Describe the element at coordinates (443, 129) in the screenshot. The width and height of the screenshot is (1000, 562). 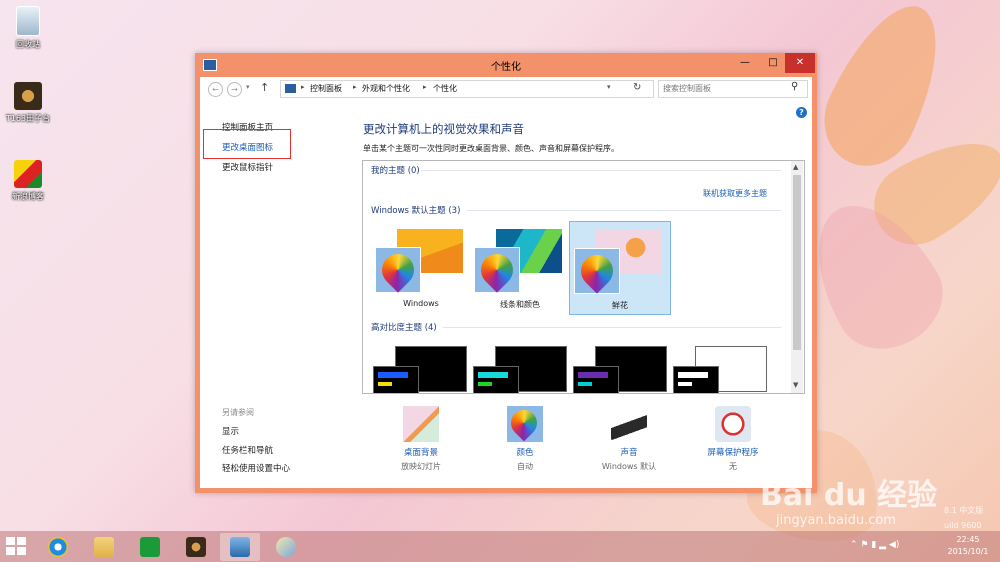
I see `page-title: 更改计算机上的视觉效果和声音` at that location.